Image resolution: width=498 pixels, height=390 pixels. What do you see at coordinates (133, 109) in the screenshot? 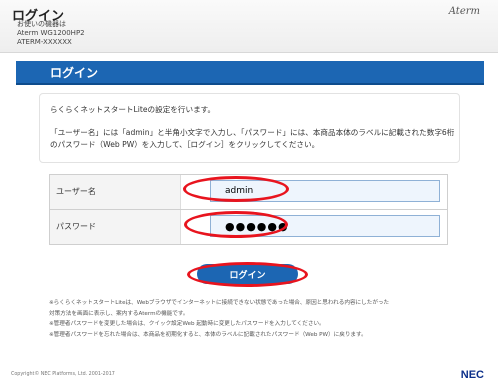
I see `info-intro-text: らくらくネットスタートLiteの設定を行います。` at bounding box center [133, 109].